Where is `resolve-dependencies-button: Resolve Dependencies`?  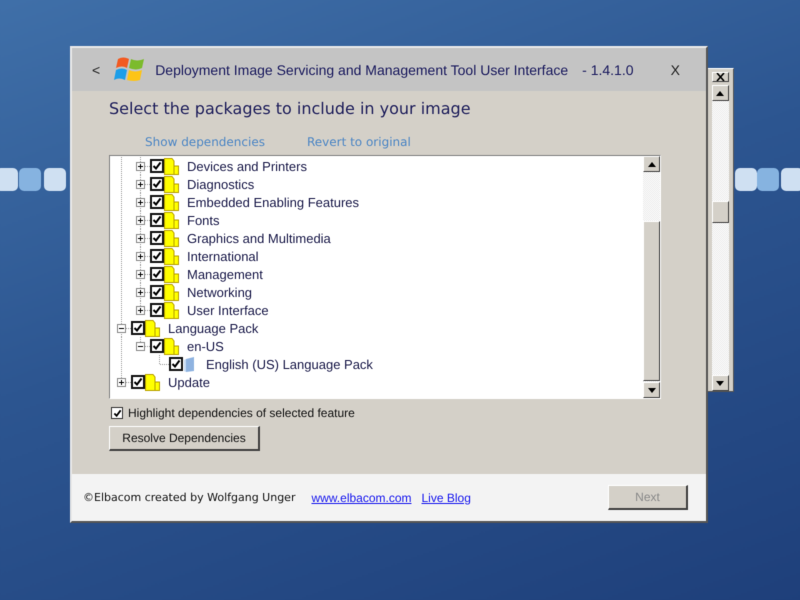
resolve-dependencies-button: Resolve Dependencies is located at coordinates (184, 438).